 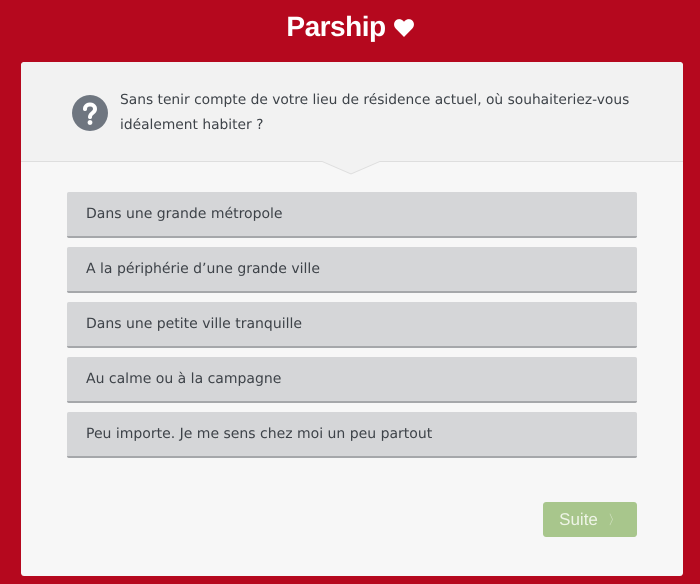 What do you see at coordinates (404, 28) in the screenshot?
I see `heart-icon` at bounding box center [404, 28].